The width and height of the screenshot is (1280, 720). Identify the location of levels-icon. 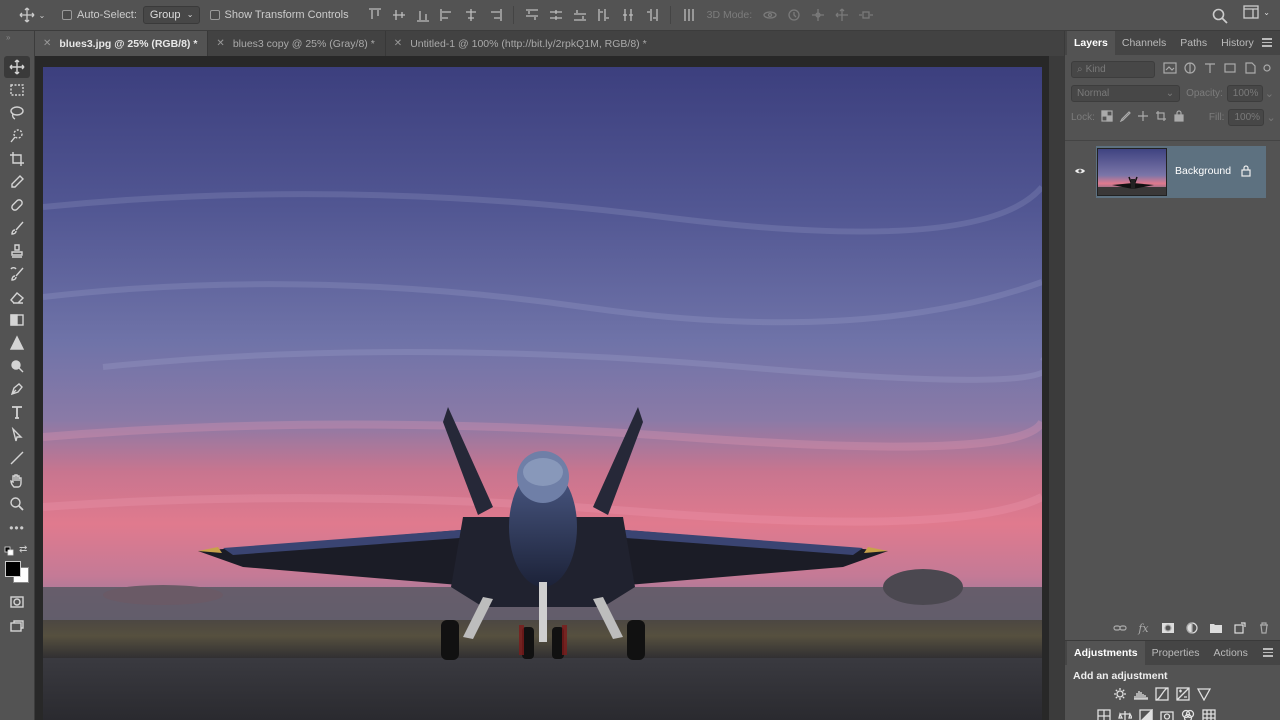
(1140, 694).